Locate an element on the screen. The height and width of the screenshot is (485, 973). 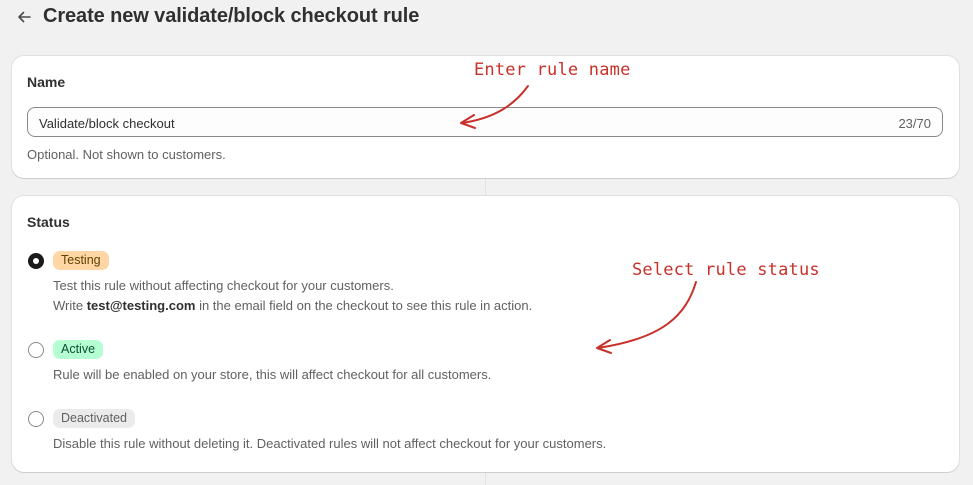
status-badge-testing: Testing is located at coordinates (81, 260).